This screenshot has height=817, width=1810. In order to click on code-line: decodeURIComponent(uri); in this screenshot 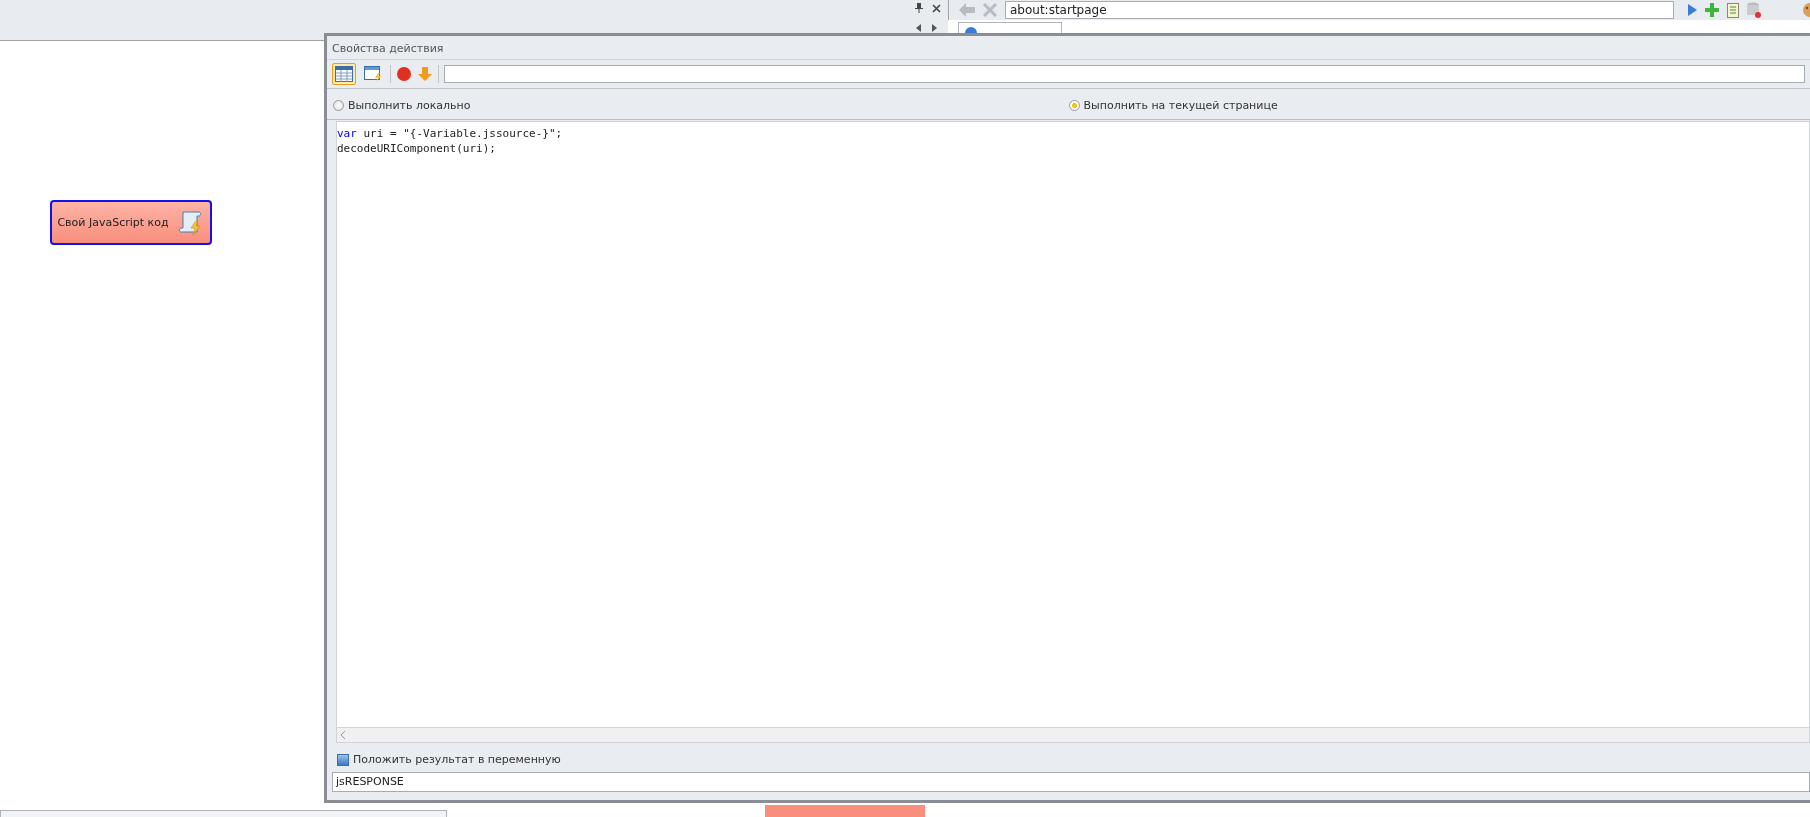, I will do `click(417, 148)`.